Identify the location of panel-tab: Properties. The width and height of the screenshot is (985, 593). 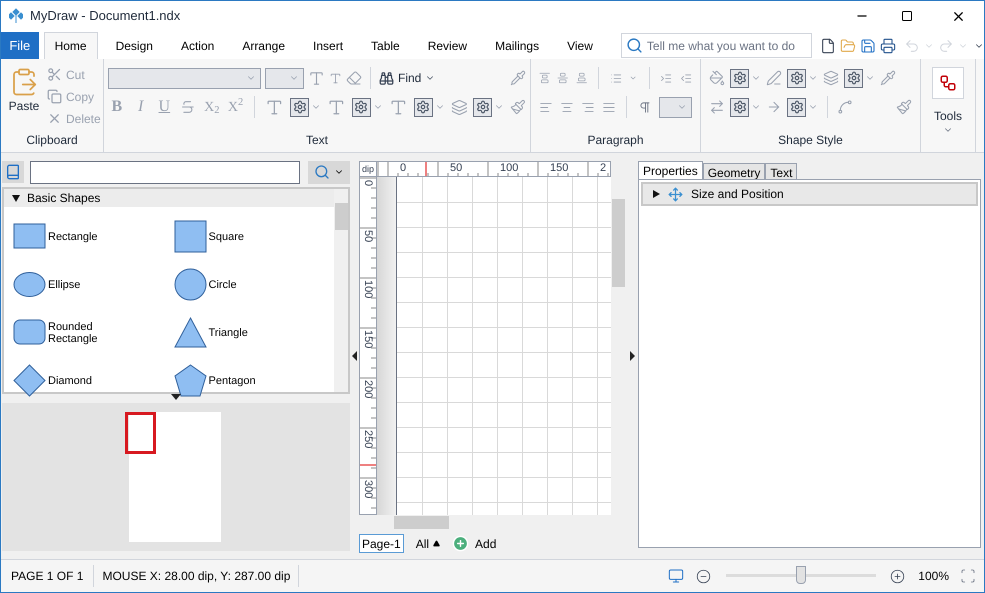
(670, 170).